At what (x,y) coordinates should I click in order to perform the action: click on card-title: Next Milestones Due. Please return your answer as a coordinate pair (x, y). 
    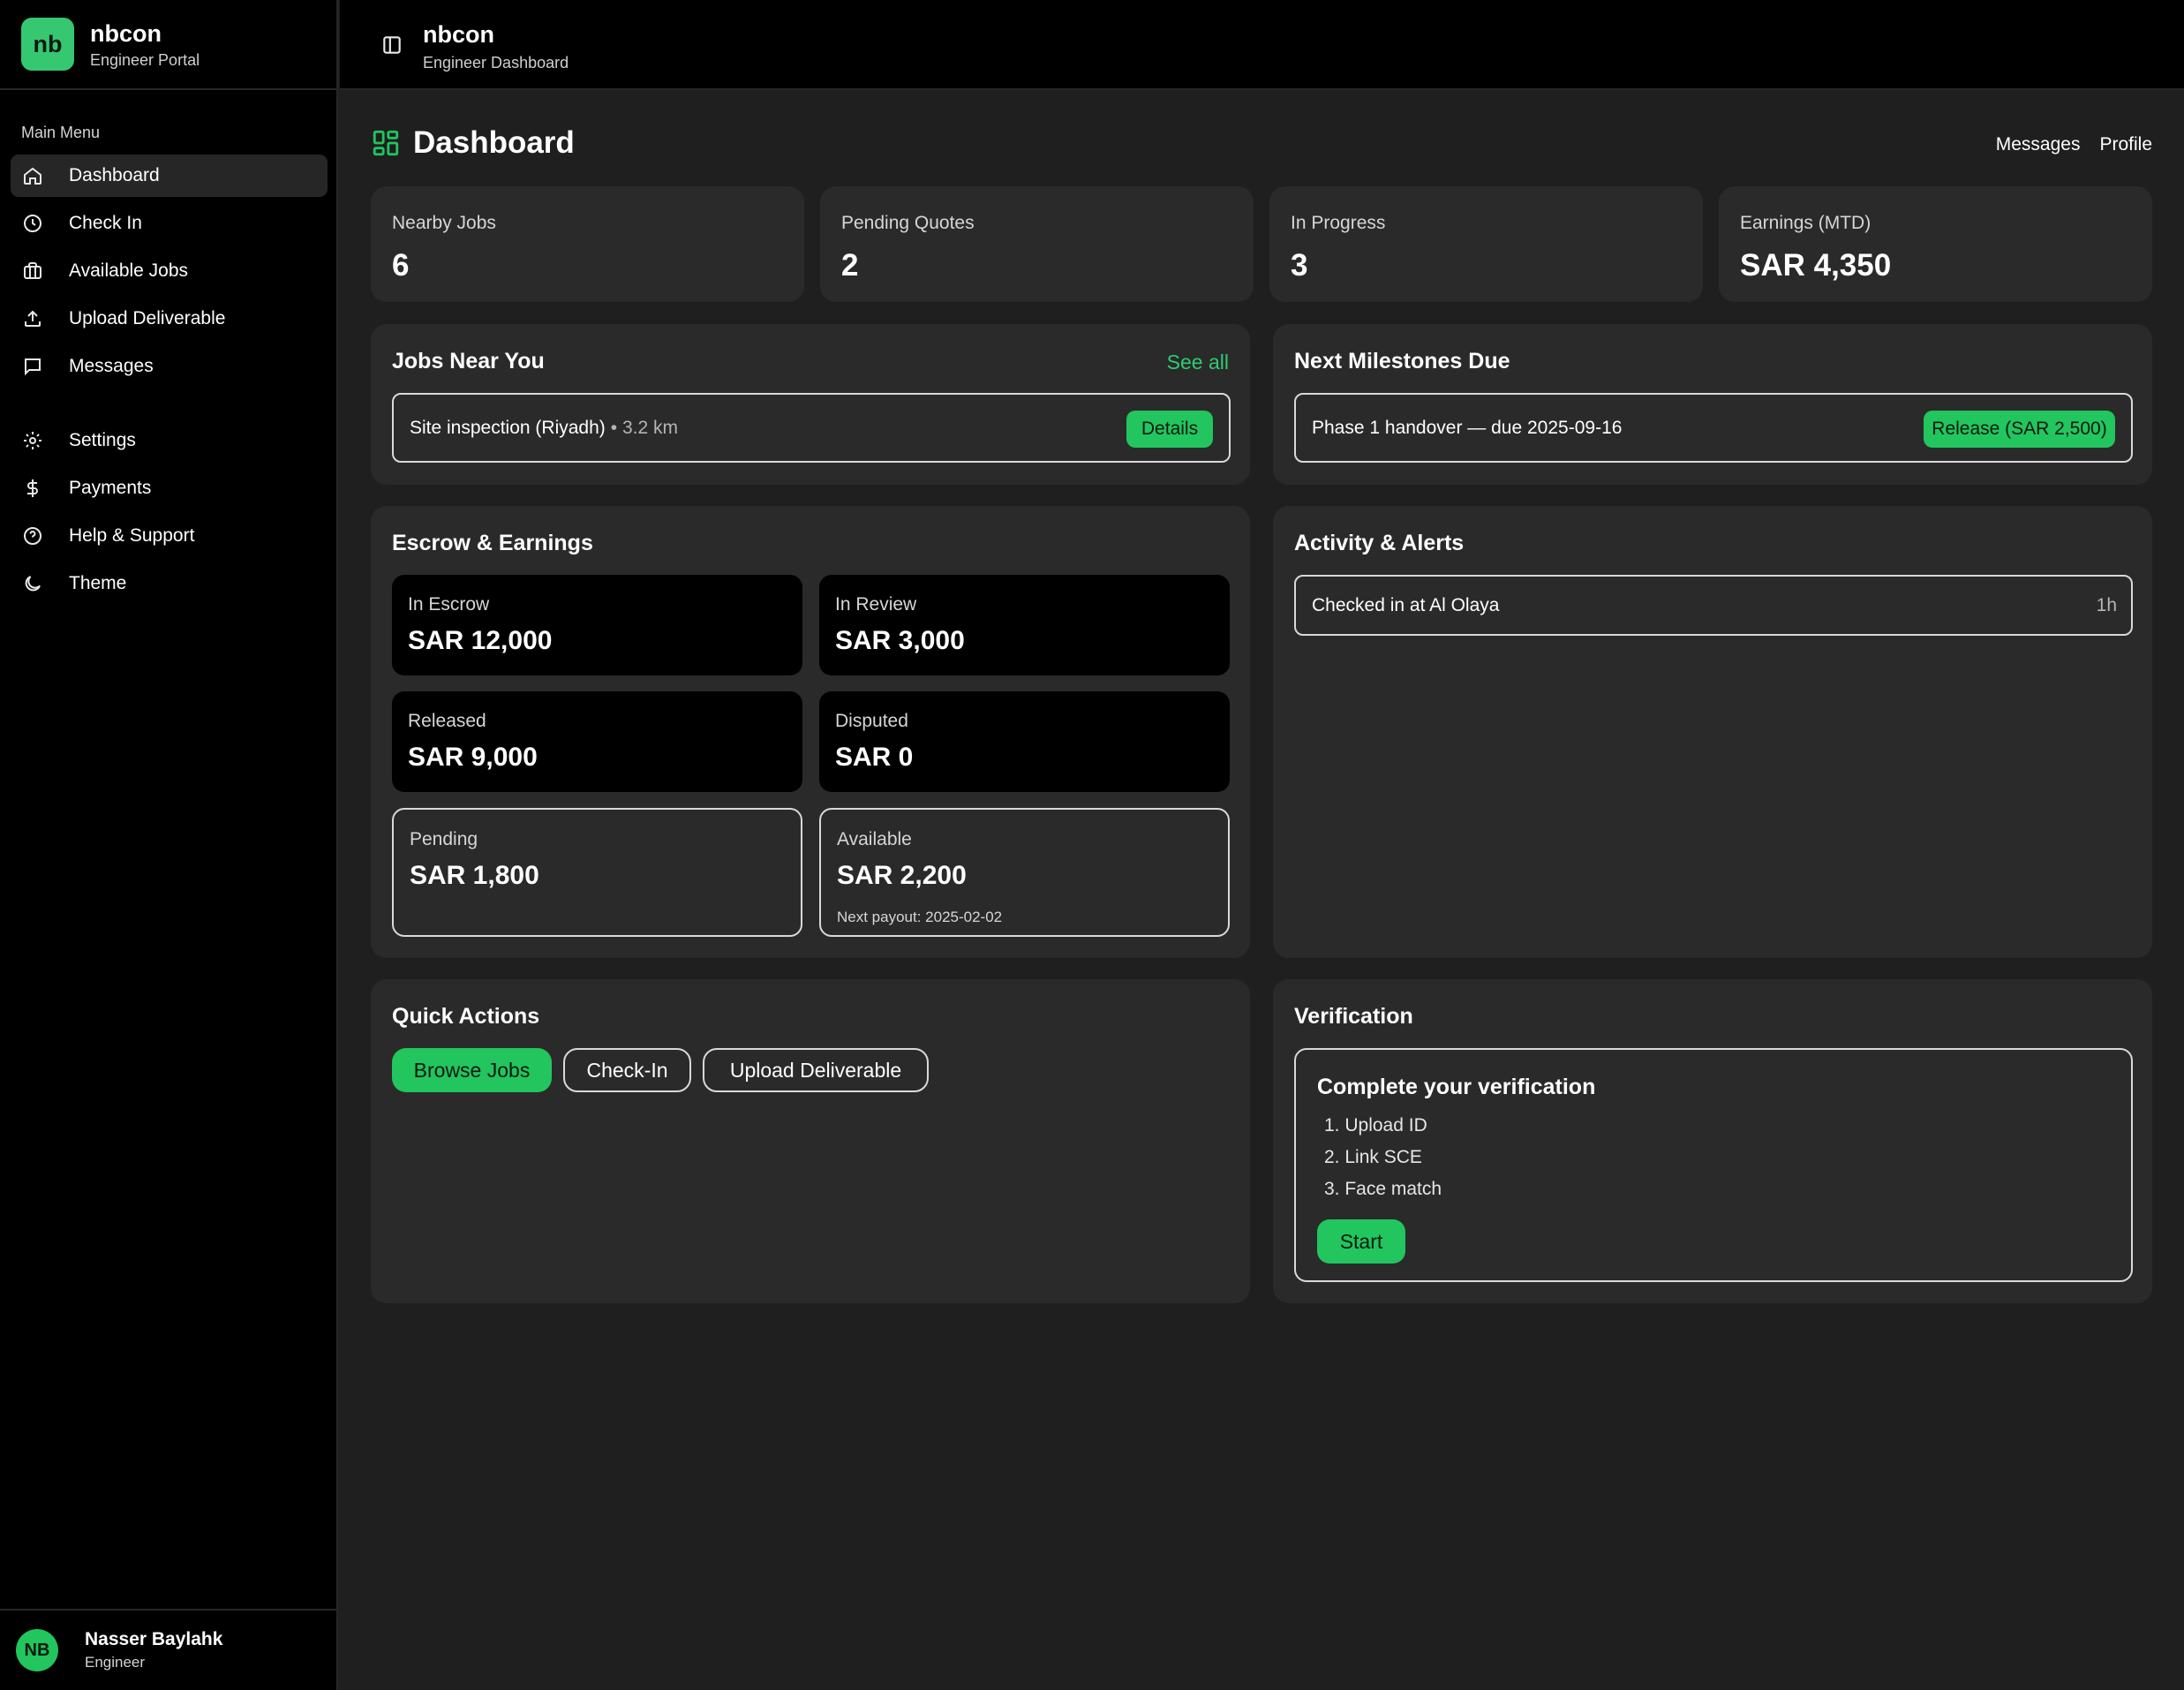
    Looking at the image, I should click on (1402, 361).